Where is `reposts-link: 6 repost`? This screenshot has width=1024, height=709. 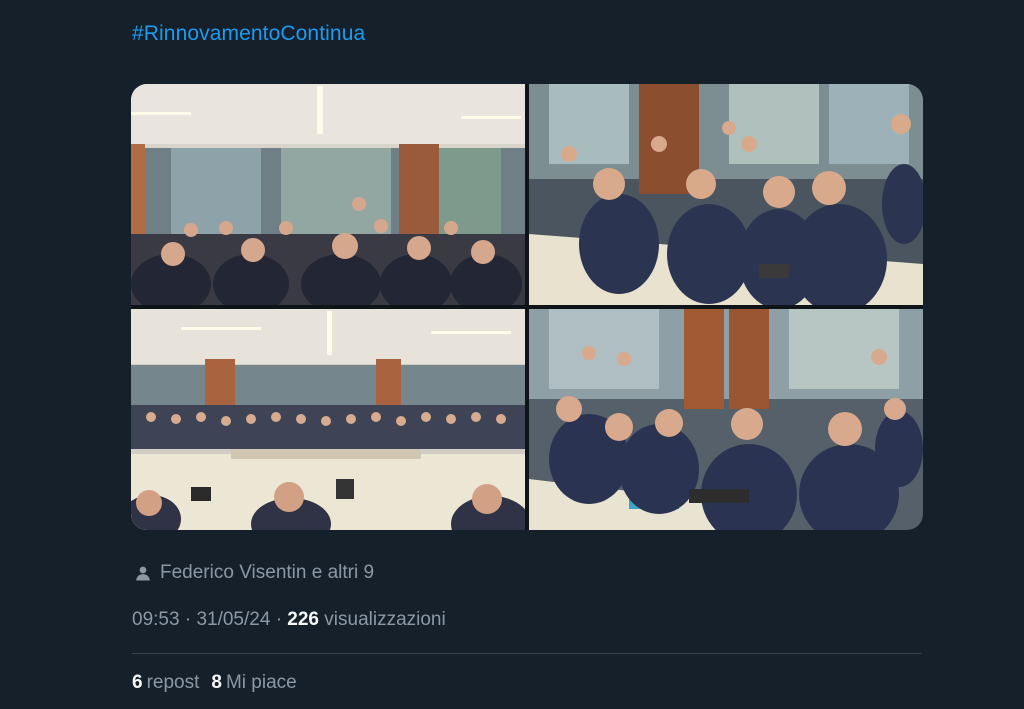 reposts-link: 6 repost is located at coordinates (165, 683).